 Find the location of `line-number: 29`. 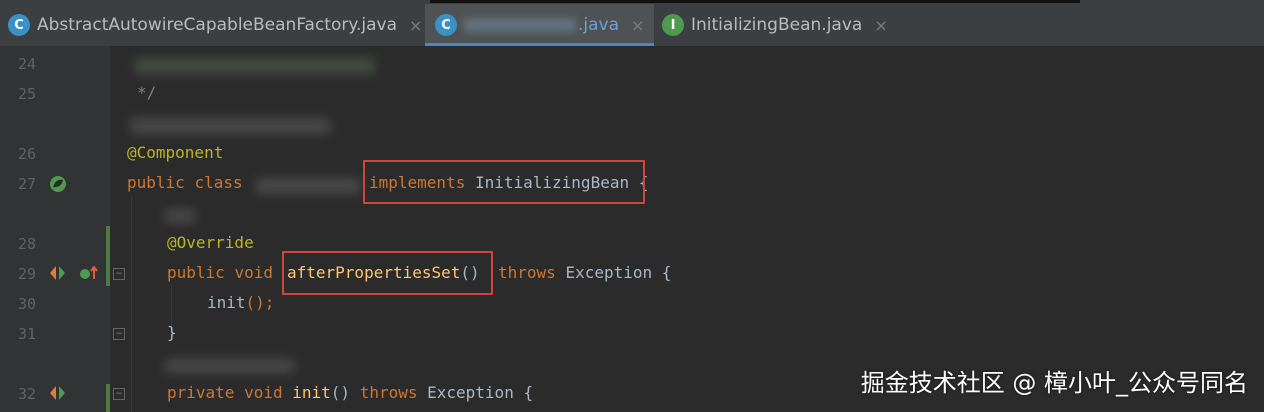

line-number: 29 is located at coordinates (27, 274).